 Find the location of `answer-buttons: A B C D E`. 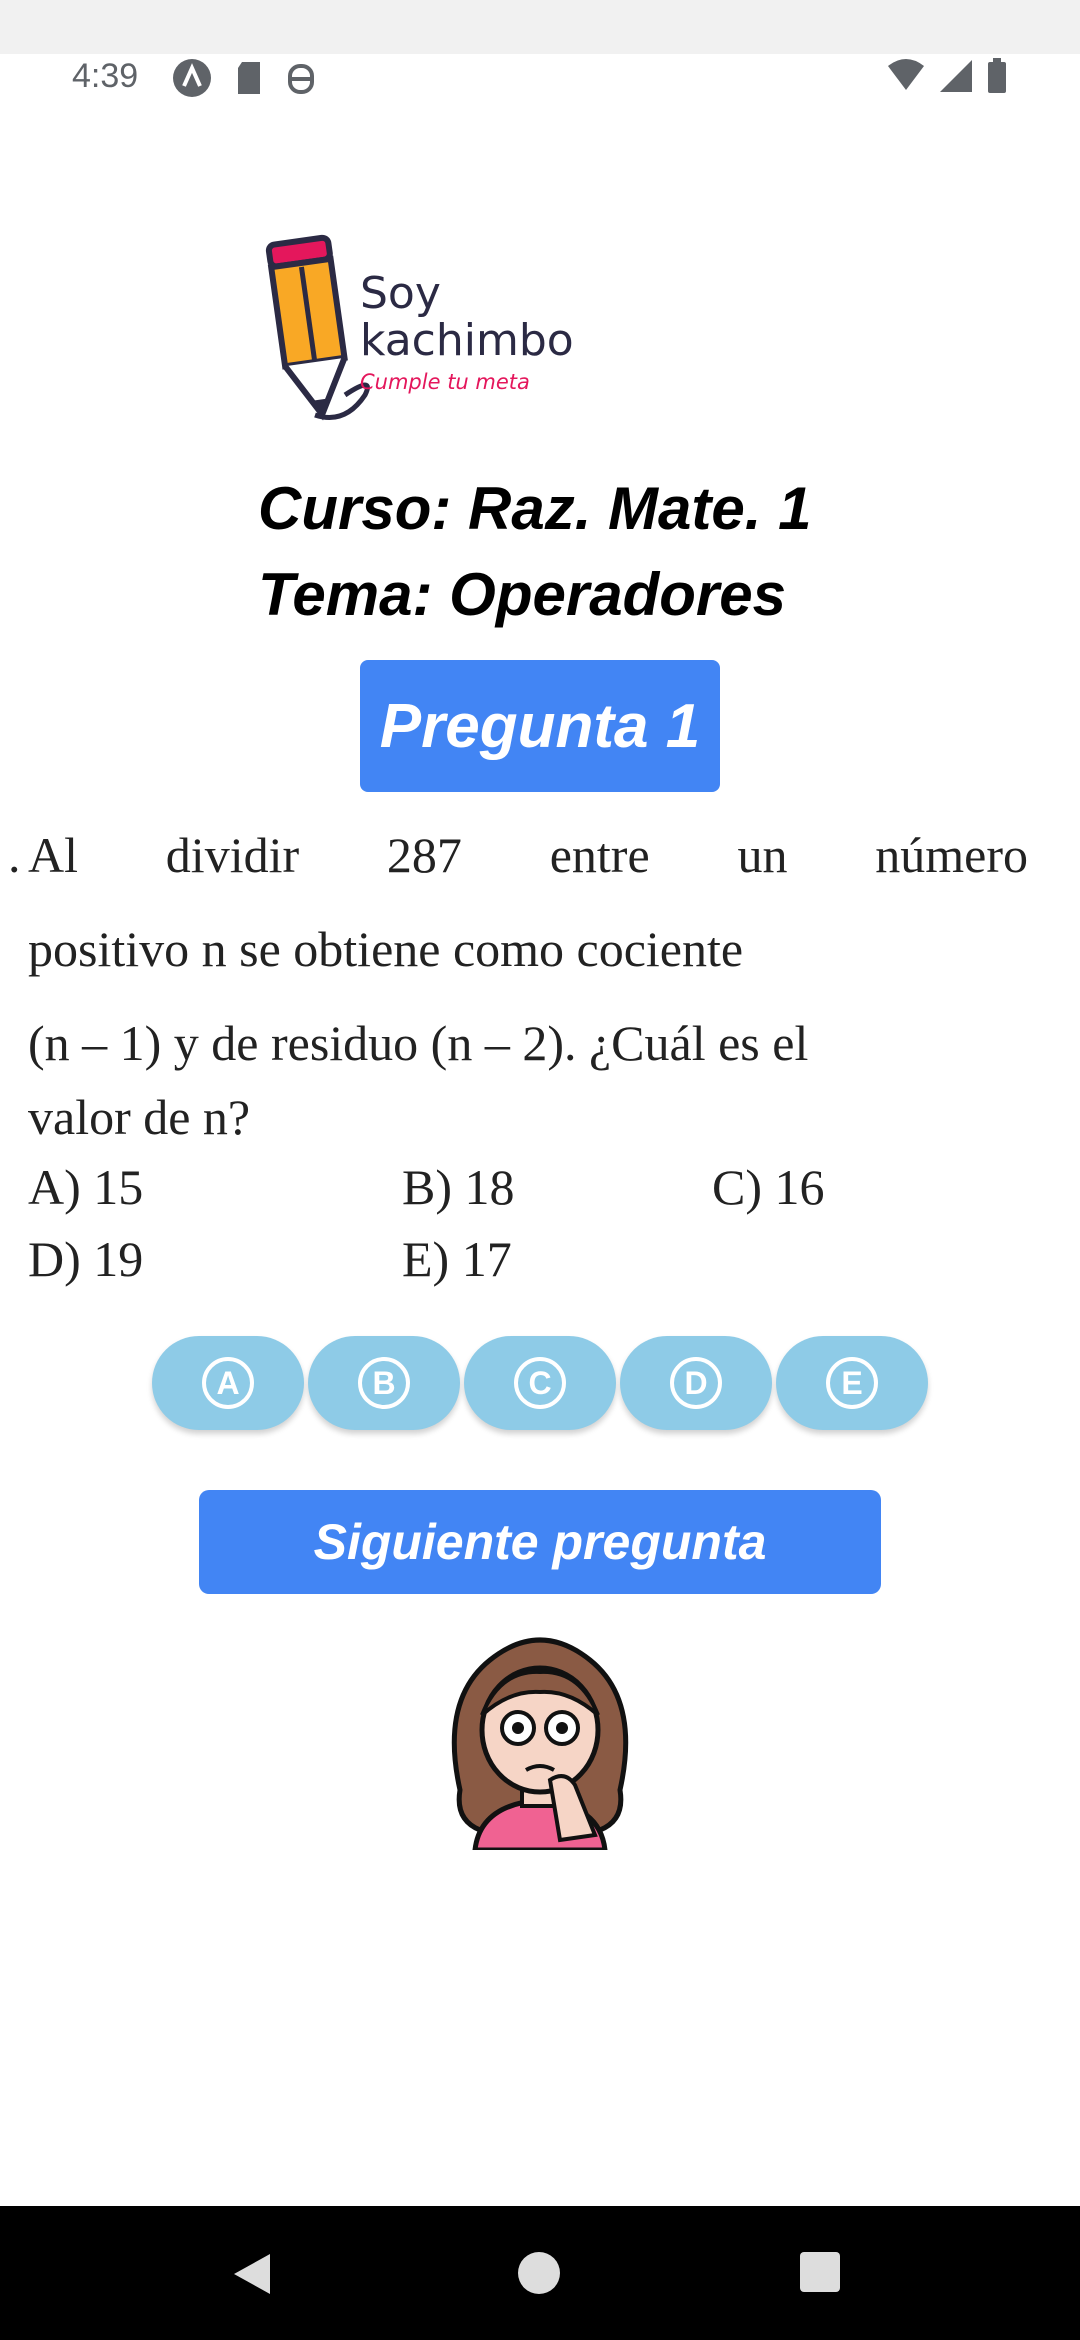

answer-buttons: A B C D E is located at coordinates (541, 1383).